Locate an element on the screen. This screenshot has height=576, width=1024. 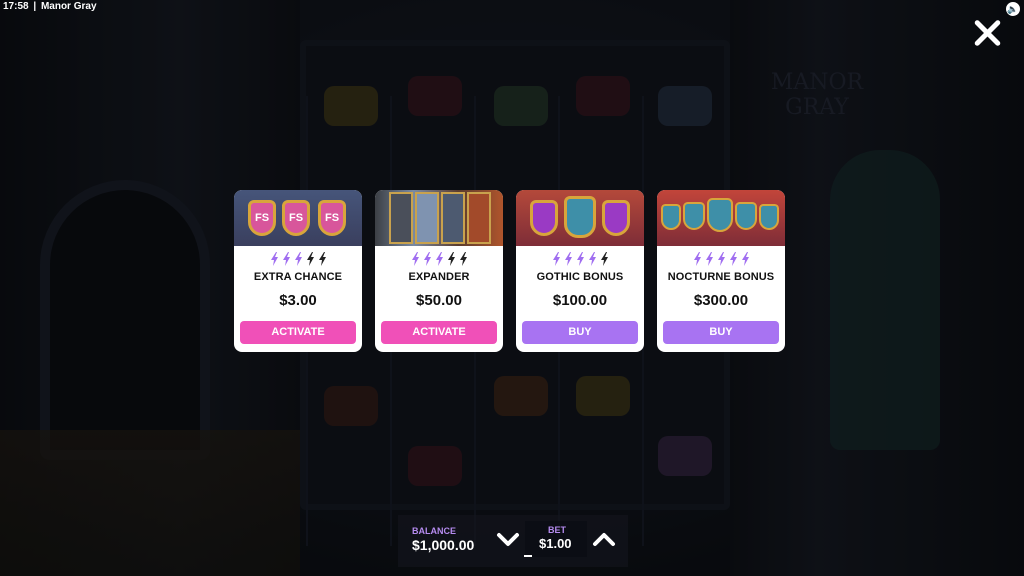
balance-value: $1,000.00 is located at coordinates (443, 545).